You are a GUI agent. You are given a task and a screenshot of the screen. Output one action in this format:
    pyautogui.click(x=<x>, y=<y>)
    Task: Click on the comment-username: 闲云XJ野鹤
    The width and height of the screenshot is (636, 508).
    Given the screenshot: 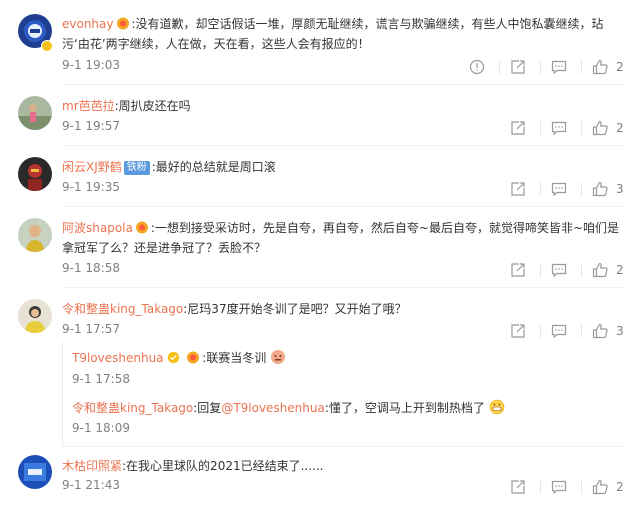 What is the action you would take?
    pyautogui.click(x=92, y=167)
    